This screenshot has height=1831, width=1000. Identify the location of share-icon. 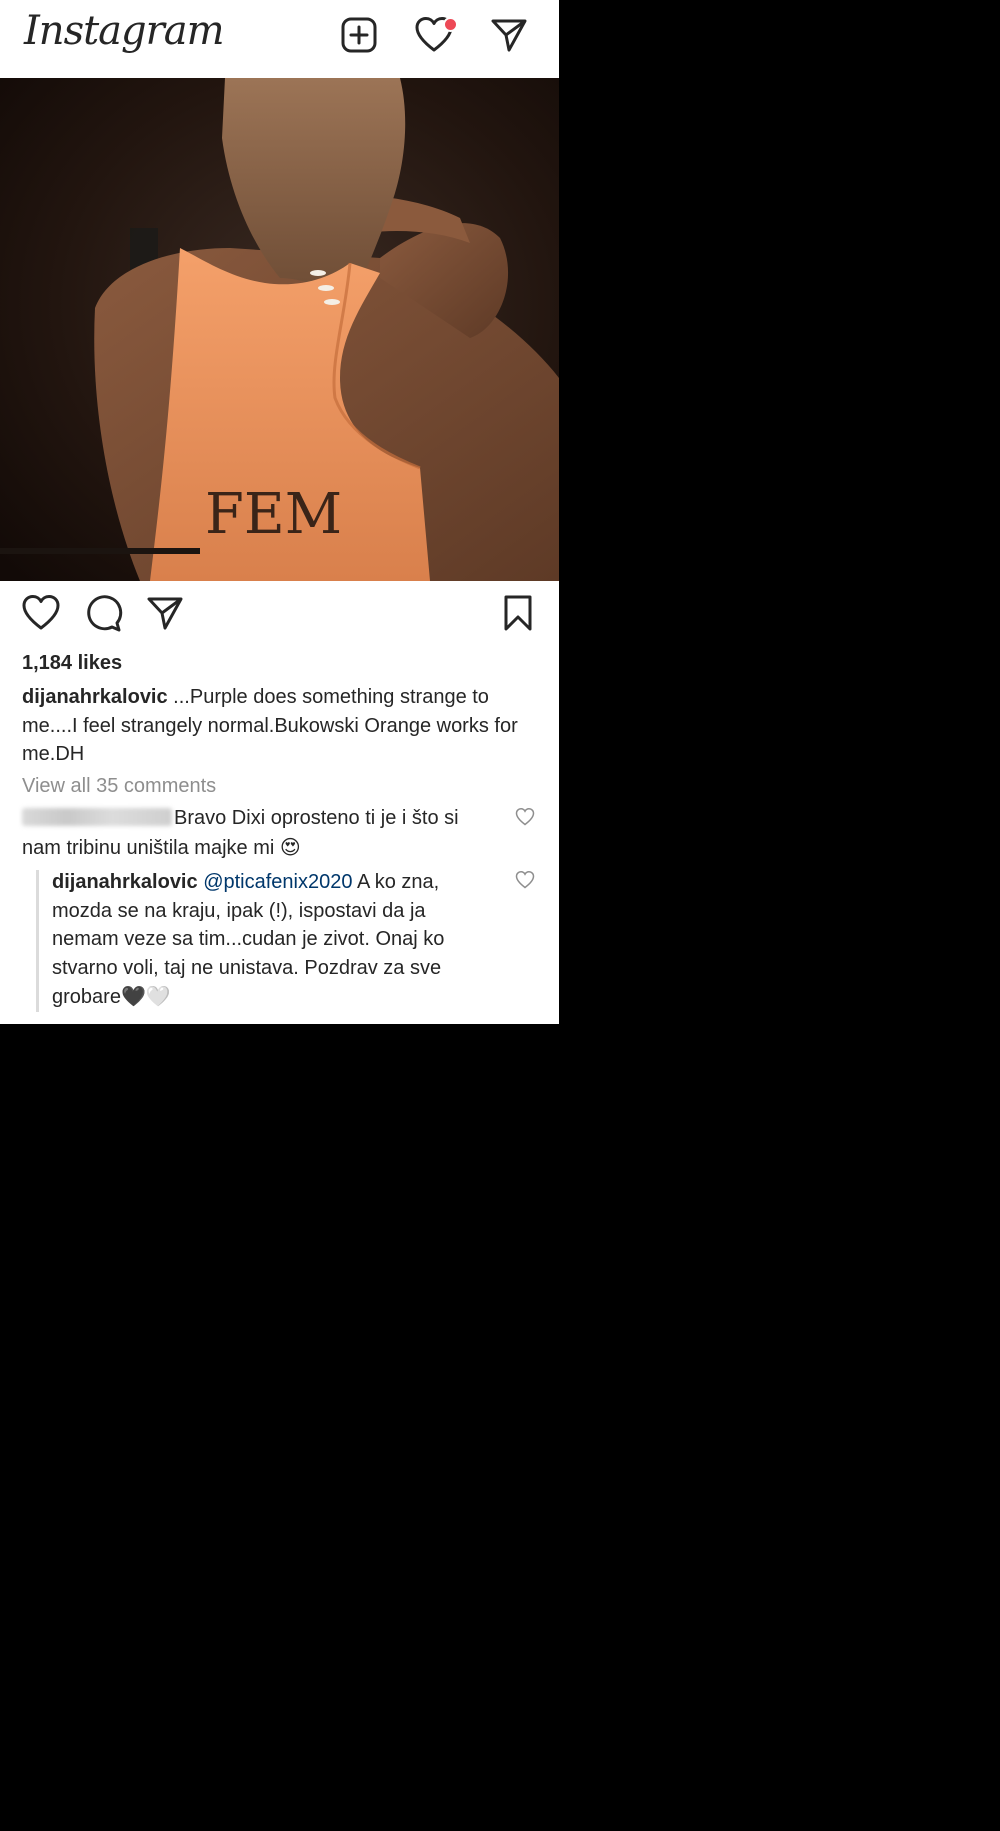
(165, 613).